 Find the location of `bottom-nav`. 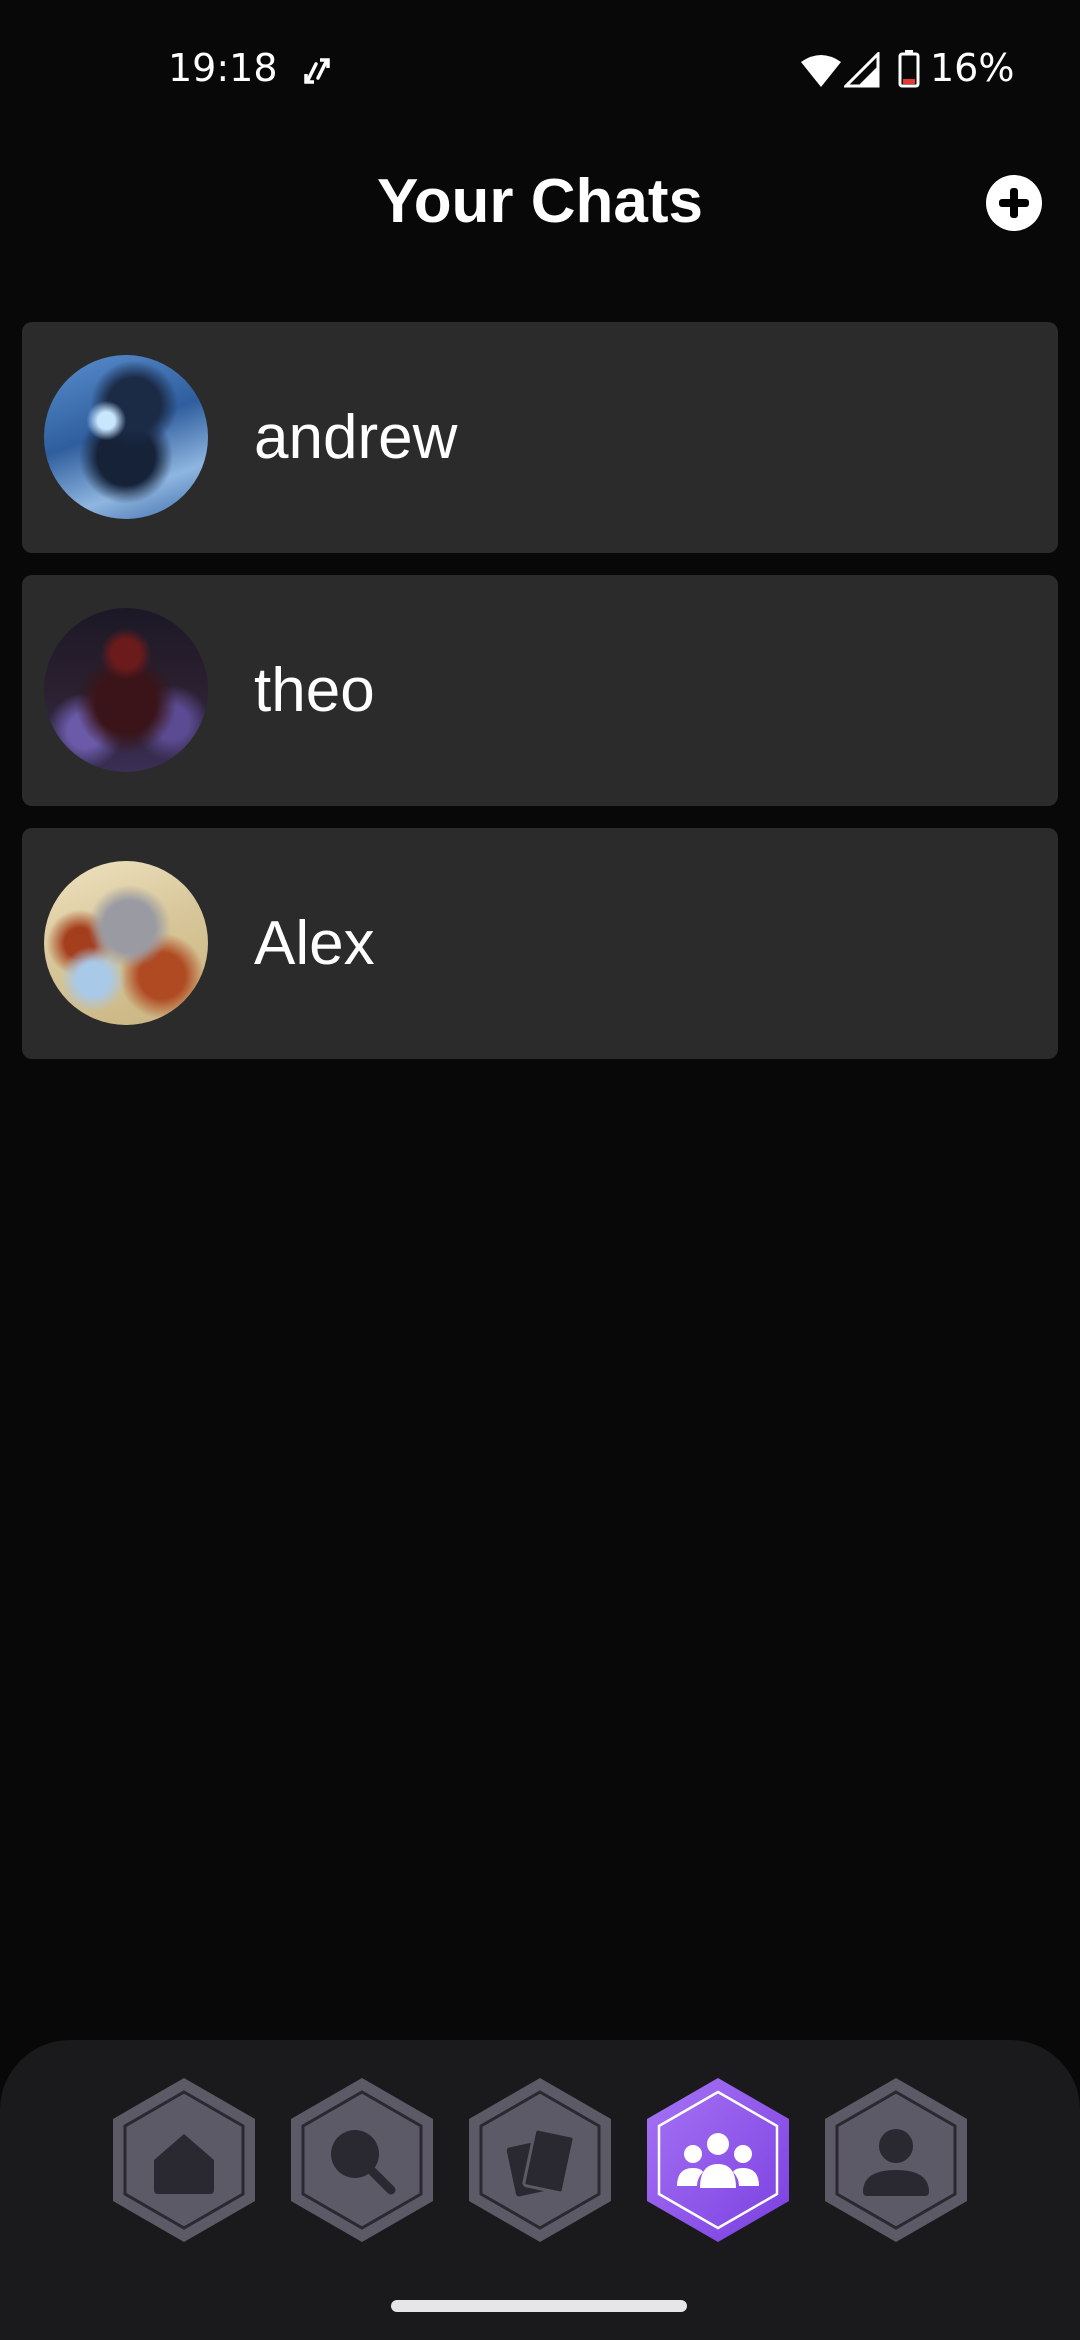

bottom-nav is located at coordinates (540, 2190).